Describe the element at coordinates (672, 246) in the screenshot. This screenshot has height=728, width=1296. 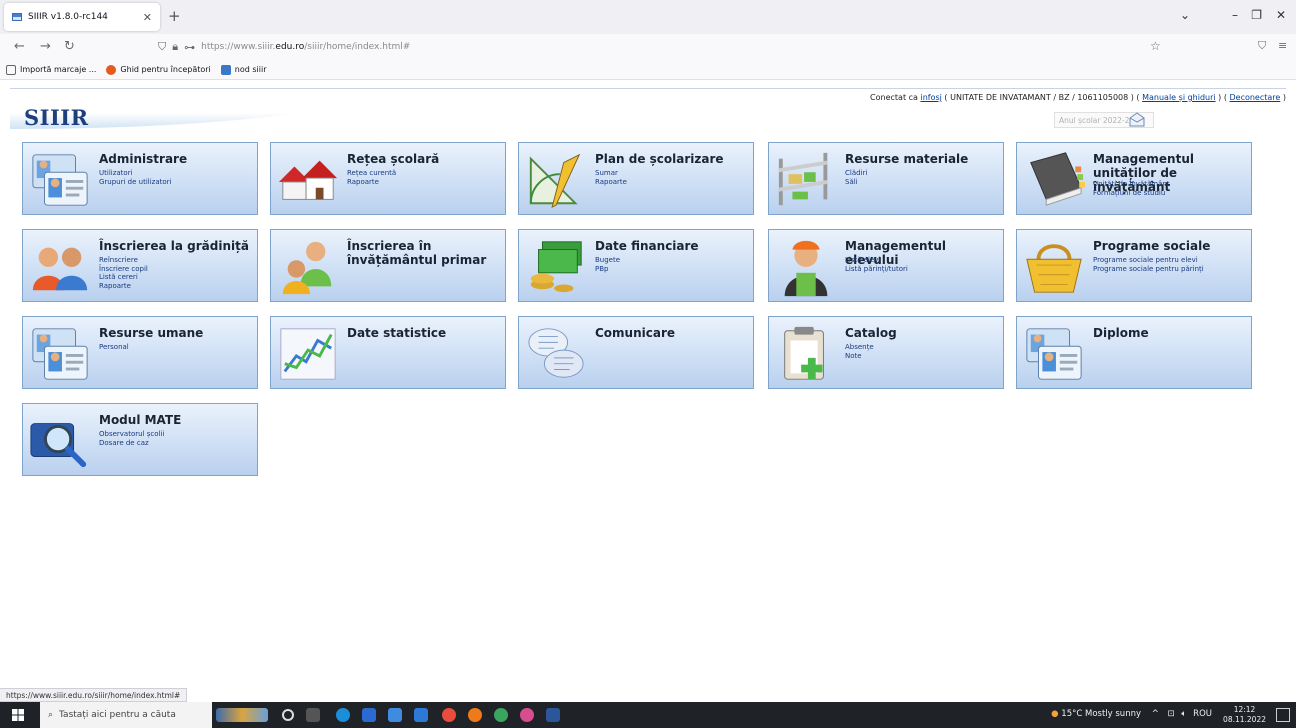
I see `module-title: Date financiare` at that location.